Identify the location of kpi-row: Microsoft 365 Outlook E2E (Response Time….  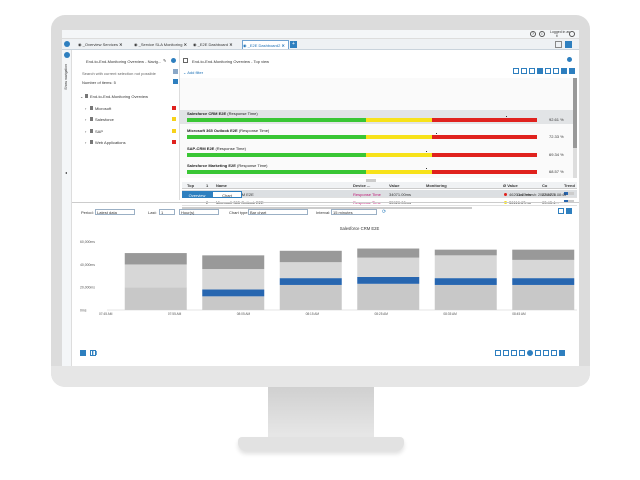
(376, 134).